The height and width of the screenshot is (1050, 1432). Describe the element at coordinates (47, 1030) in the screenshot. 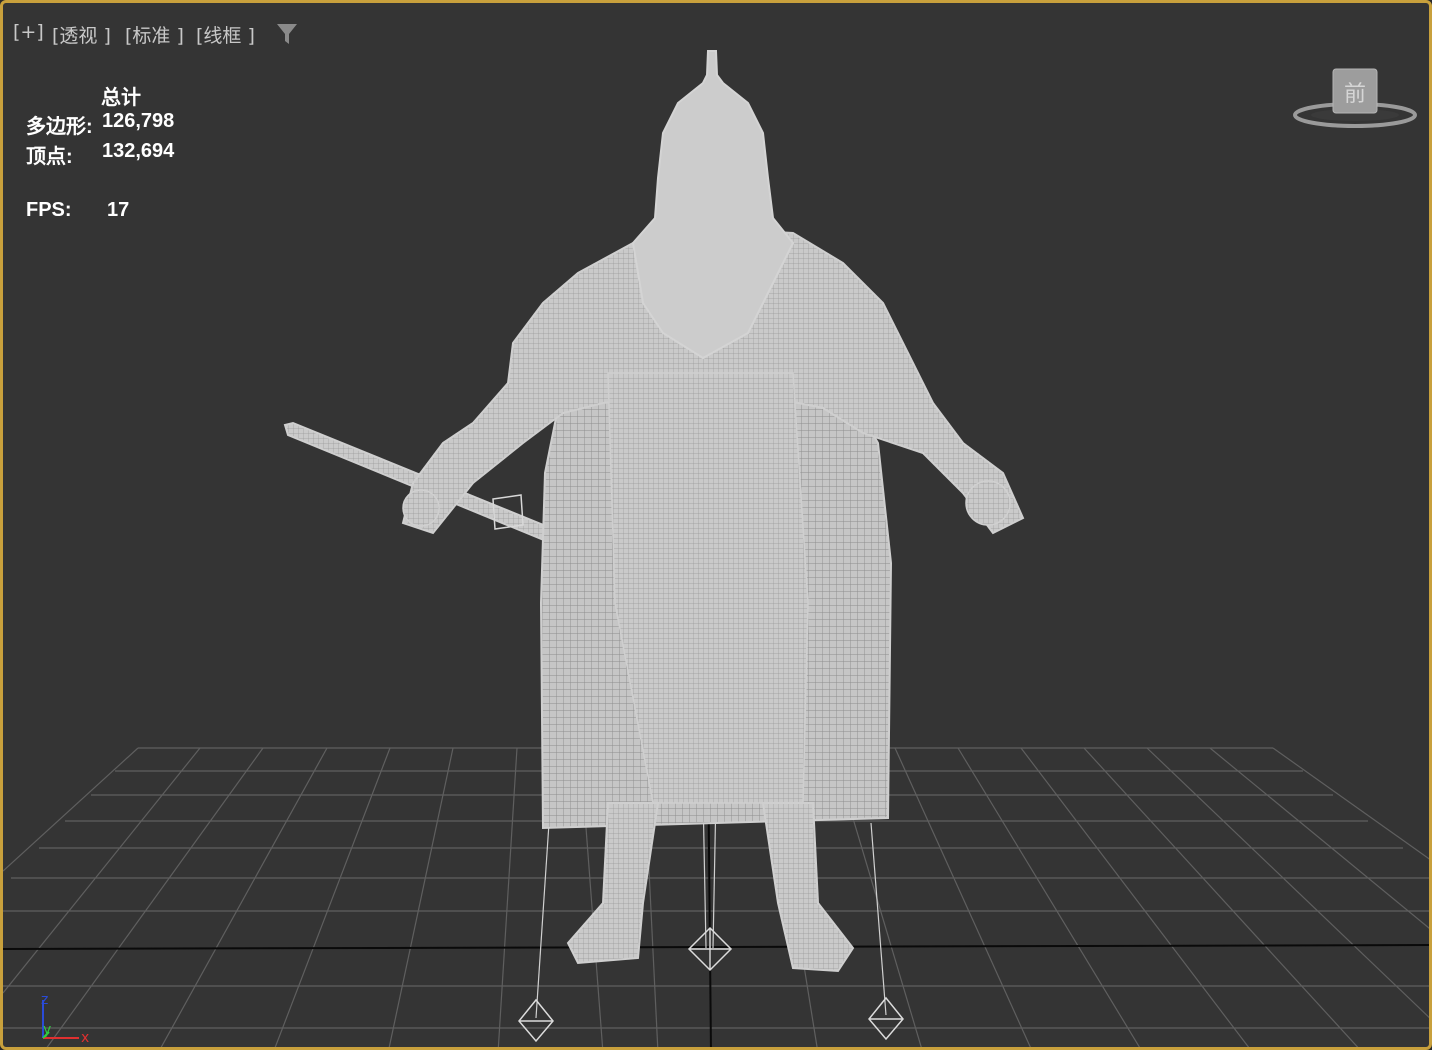

I see `axis-y-label: y` at that location.